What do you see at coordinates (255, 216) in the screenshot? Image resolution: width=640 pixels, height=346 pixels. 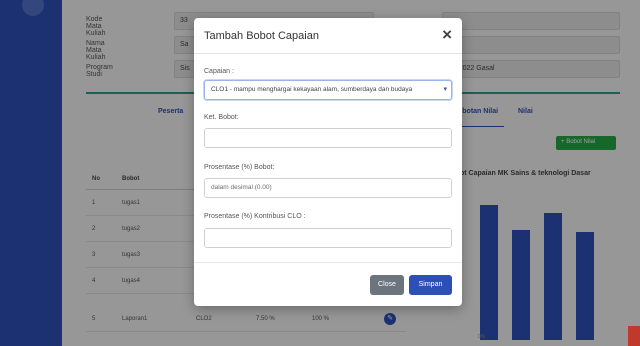 I see `kontribusi-clo-label: Prosentase (%) Kontribusi CLO :` at bounding box center [255, 216].